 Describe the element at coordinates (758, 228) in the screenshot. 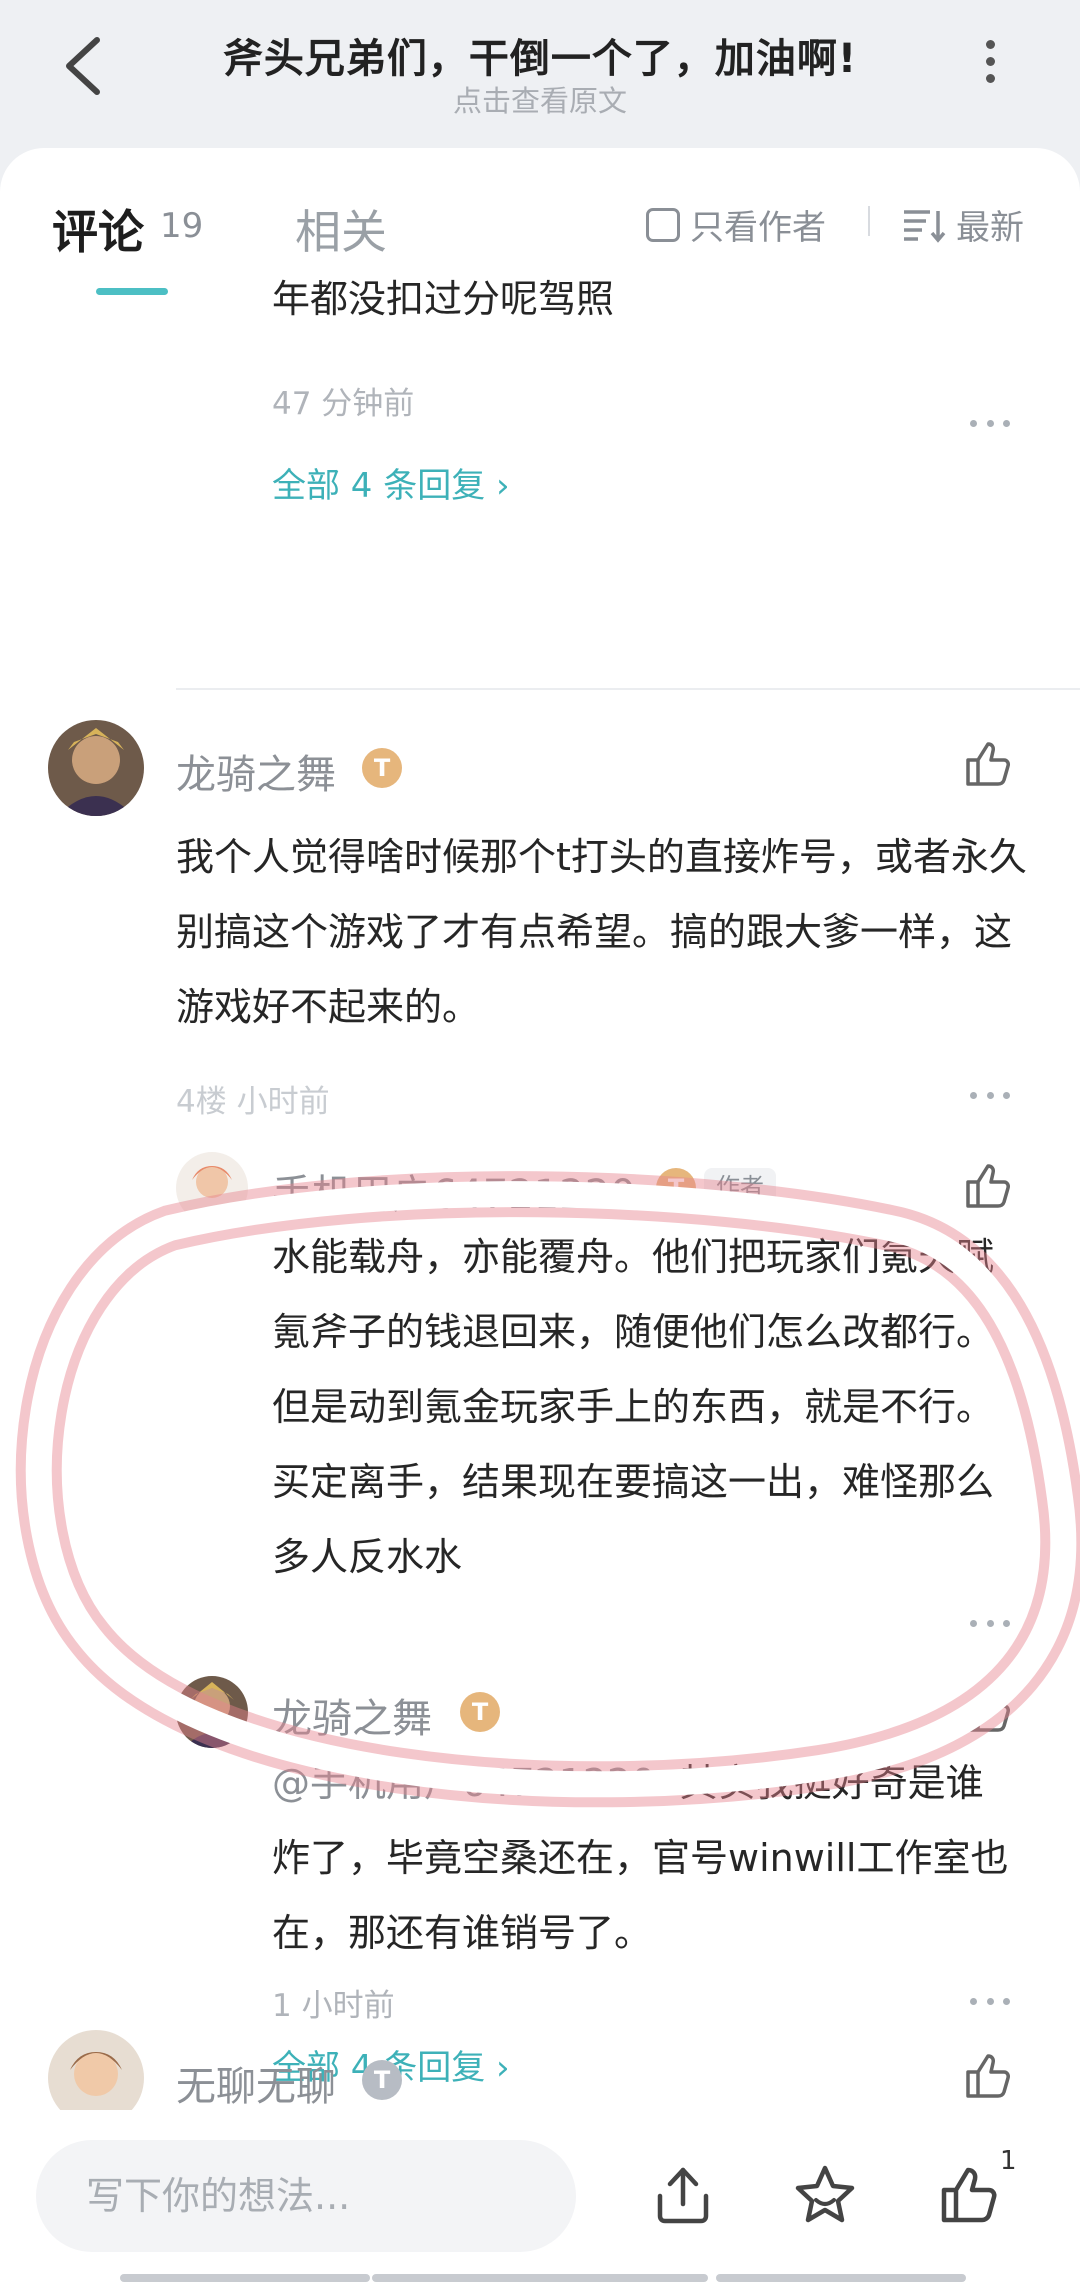

I see `author-only-label: 只看作者` at that location.